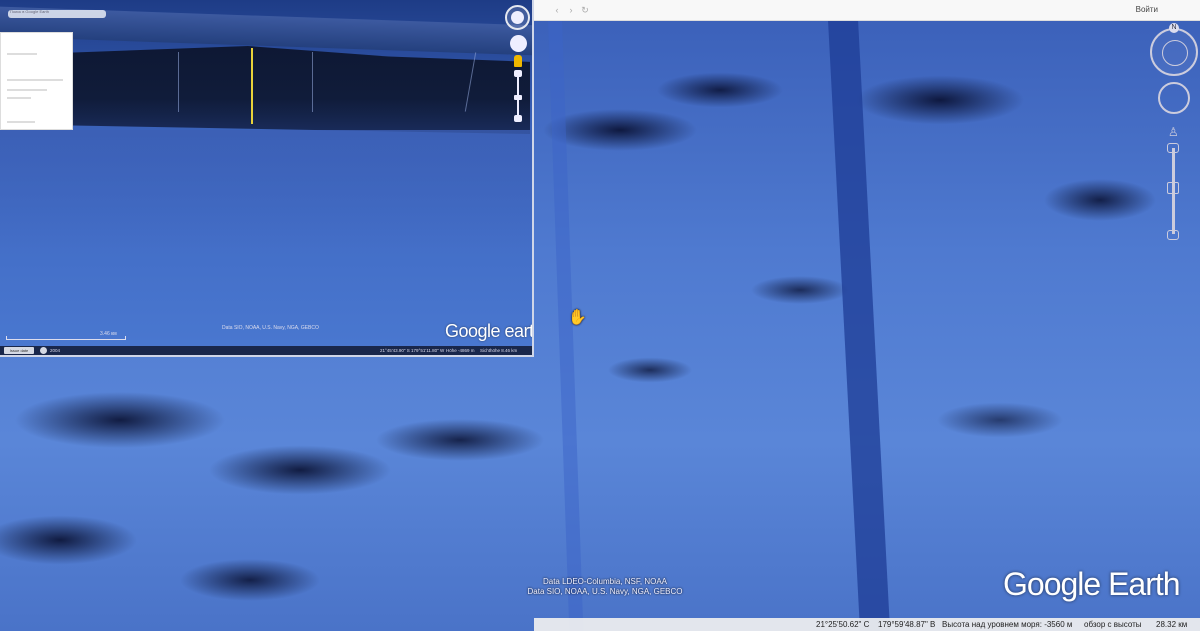  What do you see at coordinates (585, 10) in the screenshot?
I see `refresh-icon: ↻` at bounding box center [585, 10].